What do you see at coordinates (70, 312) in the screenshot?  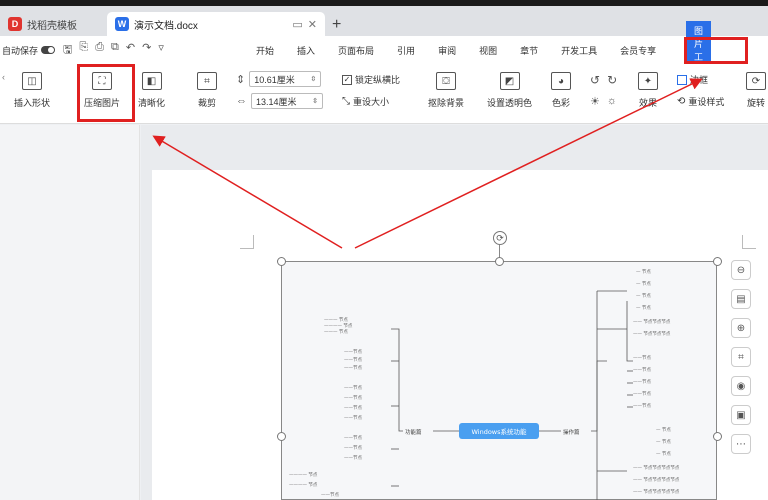 I see `navigation-pane` at bounding box center [70, 312].